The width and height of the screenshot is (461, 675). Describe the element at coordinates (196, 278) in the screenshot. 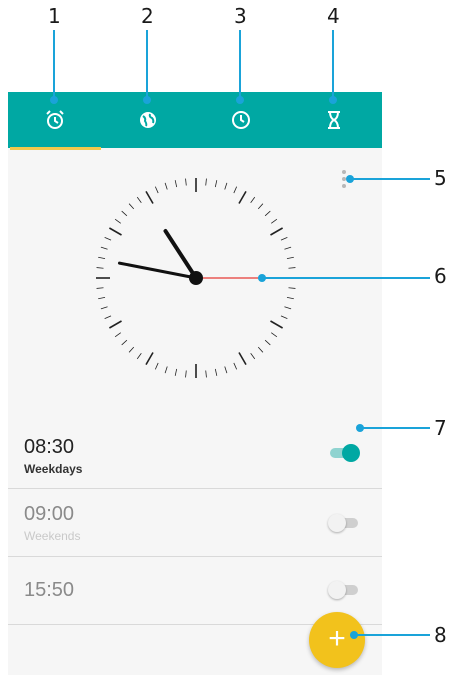

I see `clock-center-pin` at that location.